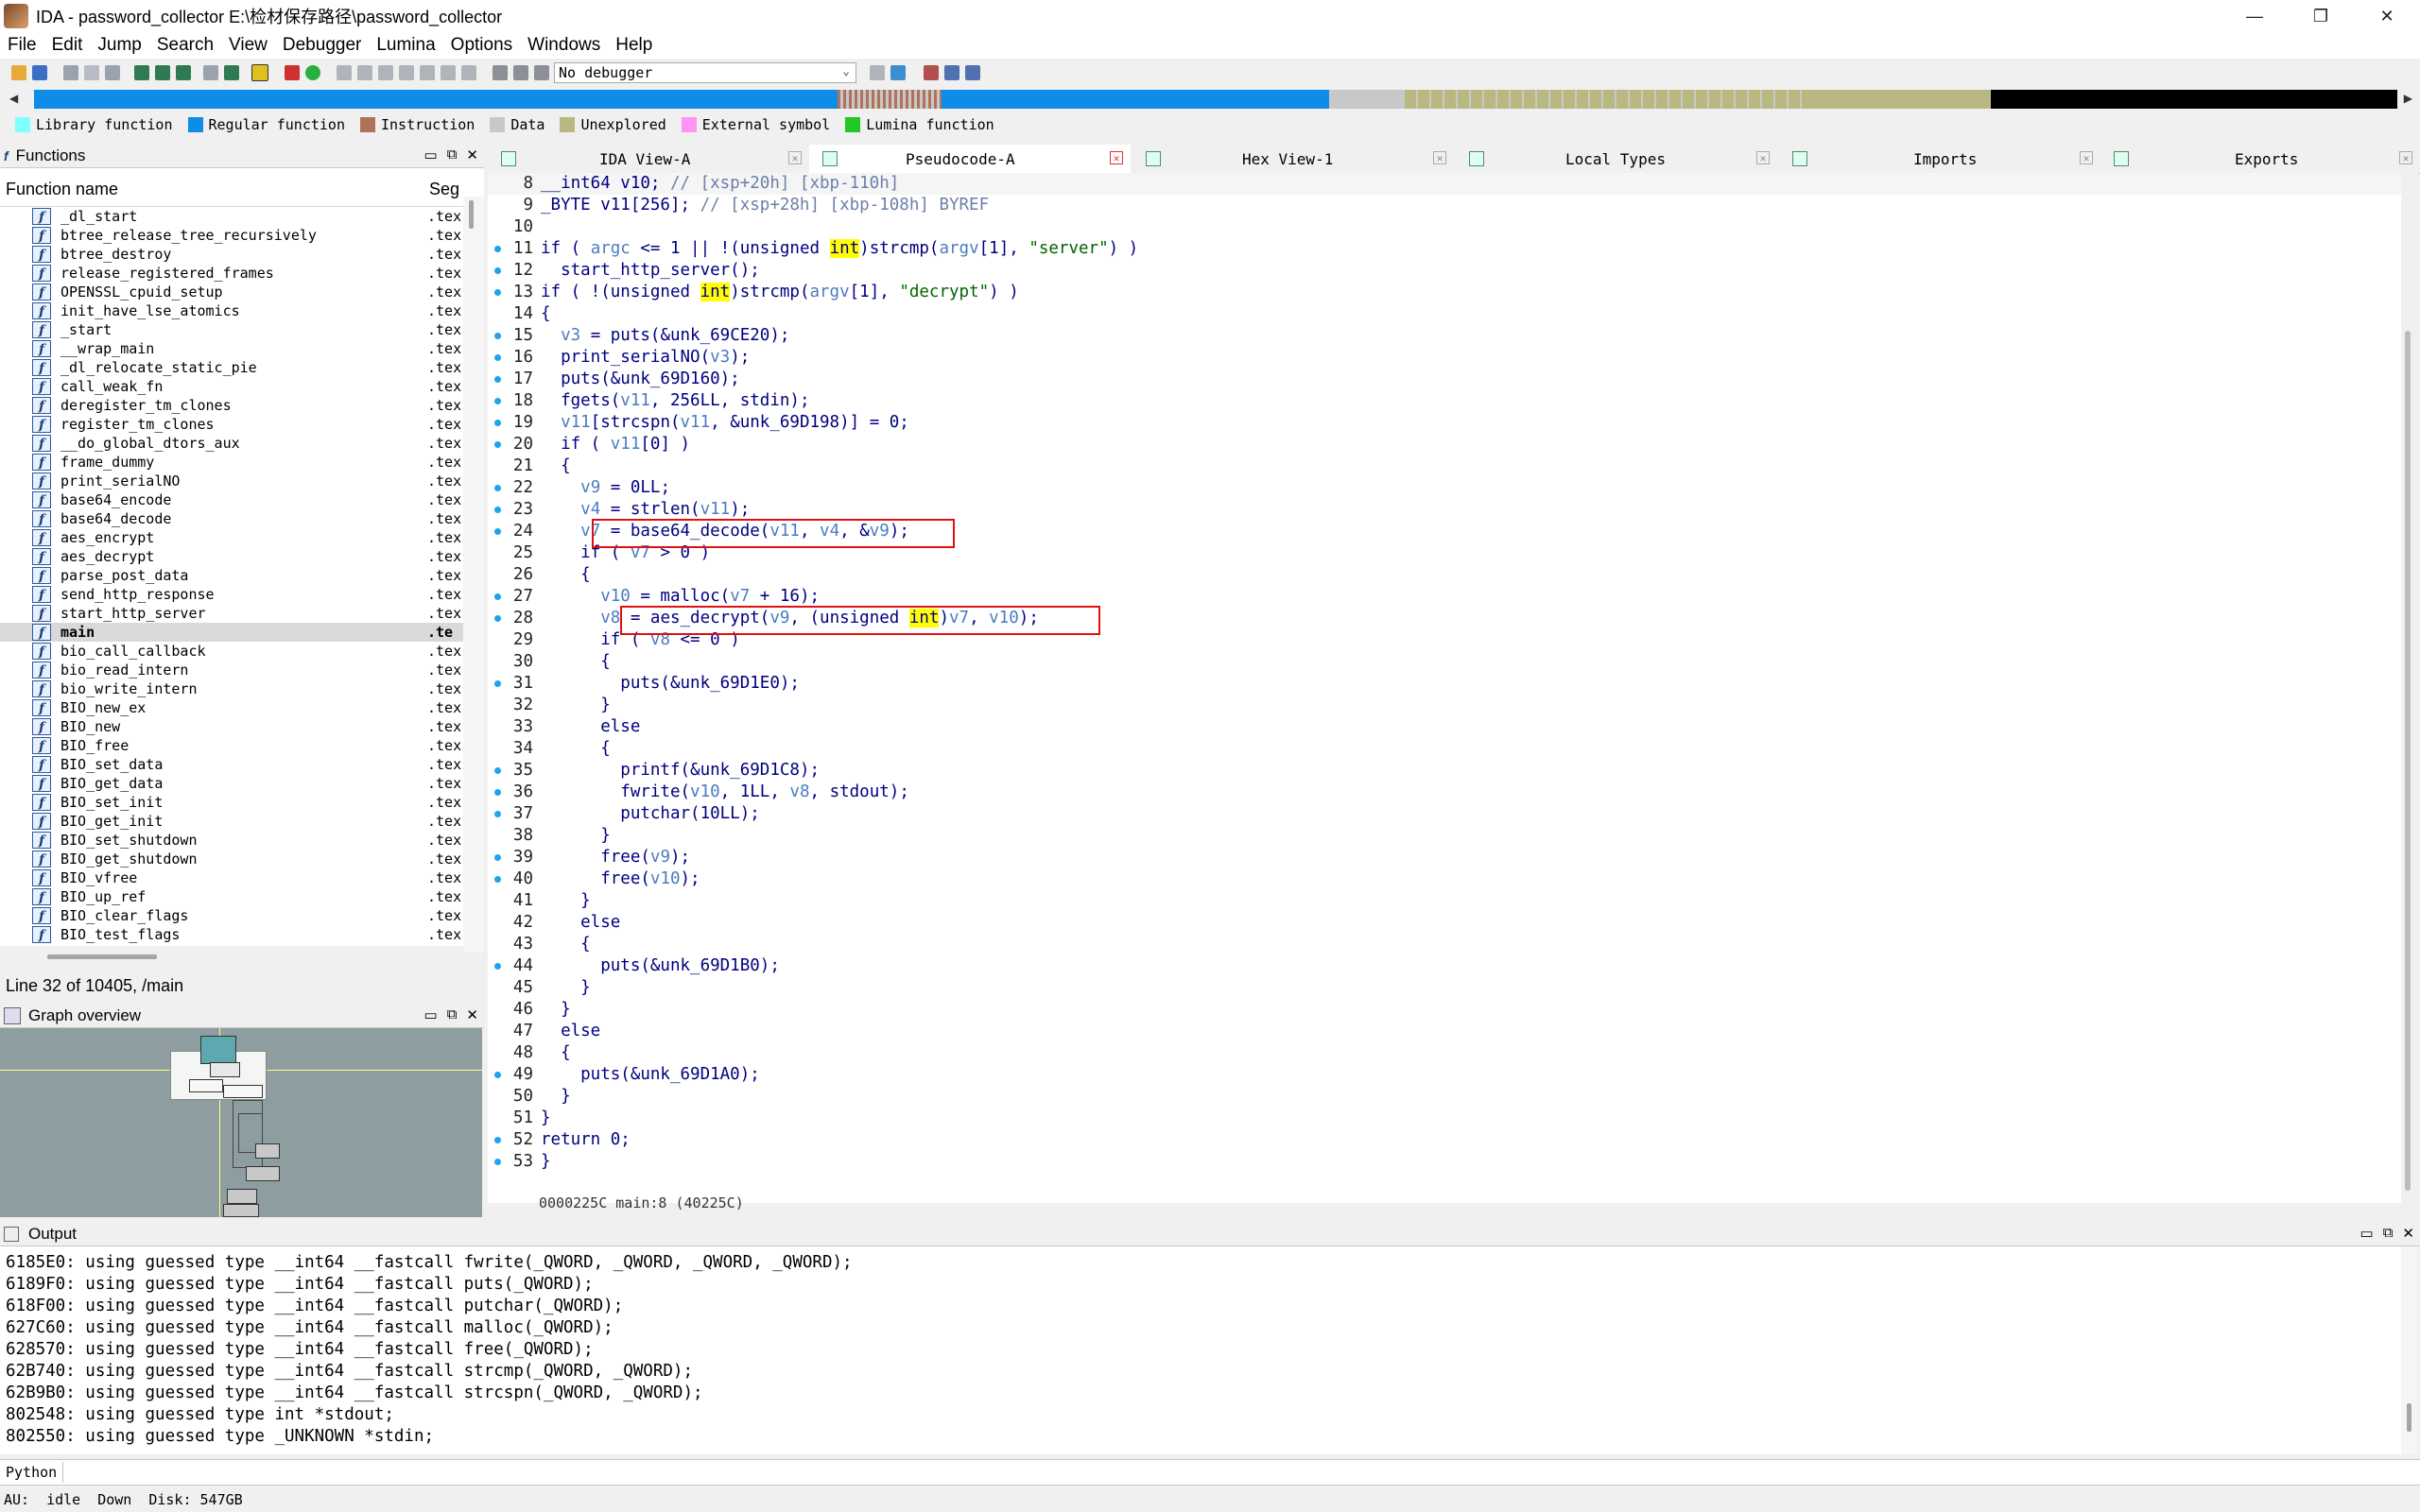  Describe the element at coordinates (448, 72) in the screenshot. I see `function-icon` at that location.